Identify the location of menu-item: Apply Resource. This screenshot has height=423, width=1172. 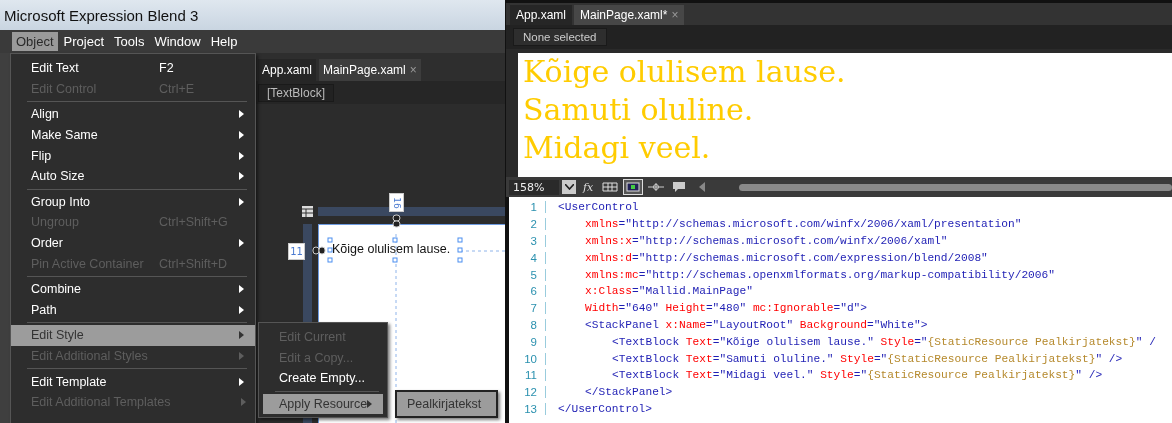
(323, 404).